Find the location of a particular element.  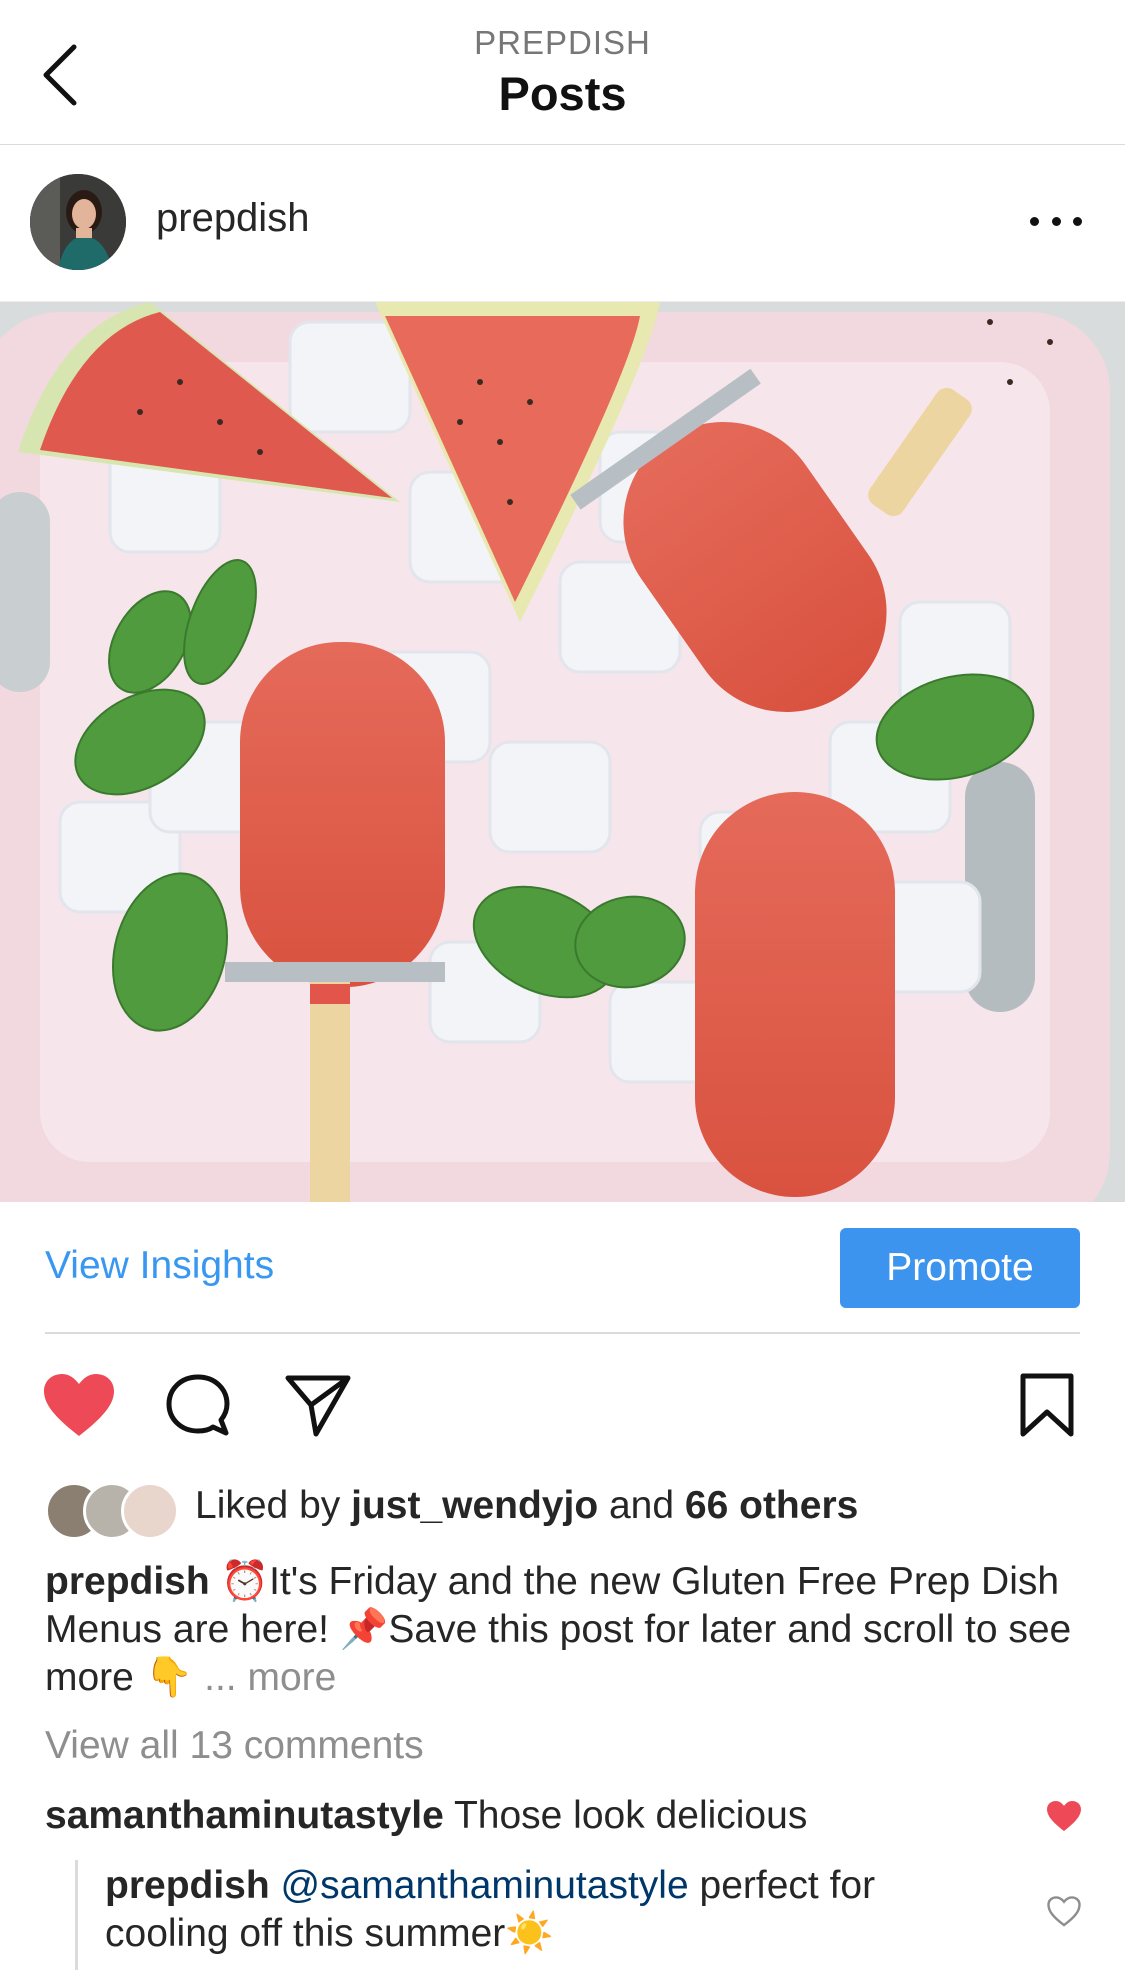

comment-like-heart-icon is located at coordinates (1064, 1818).